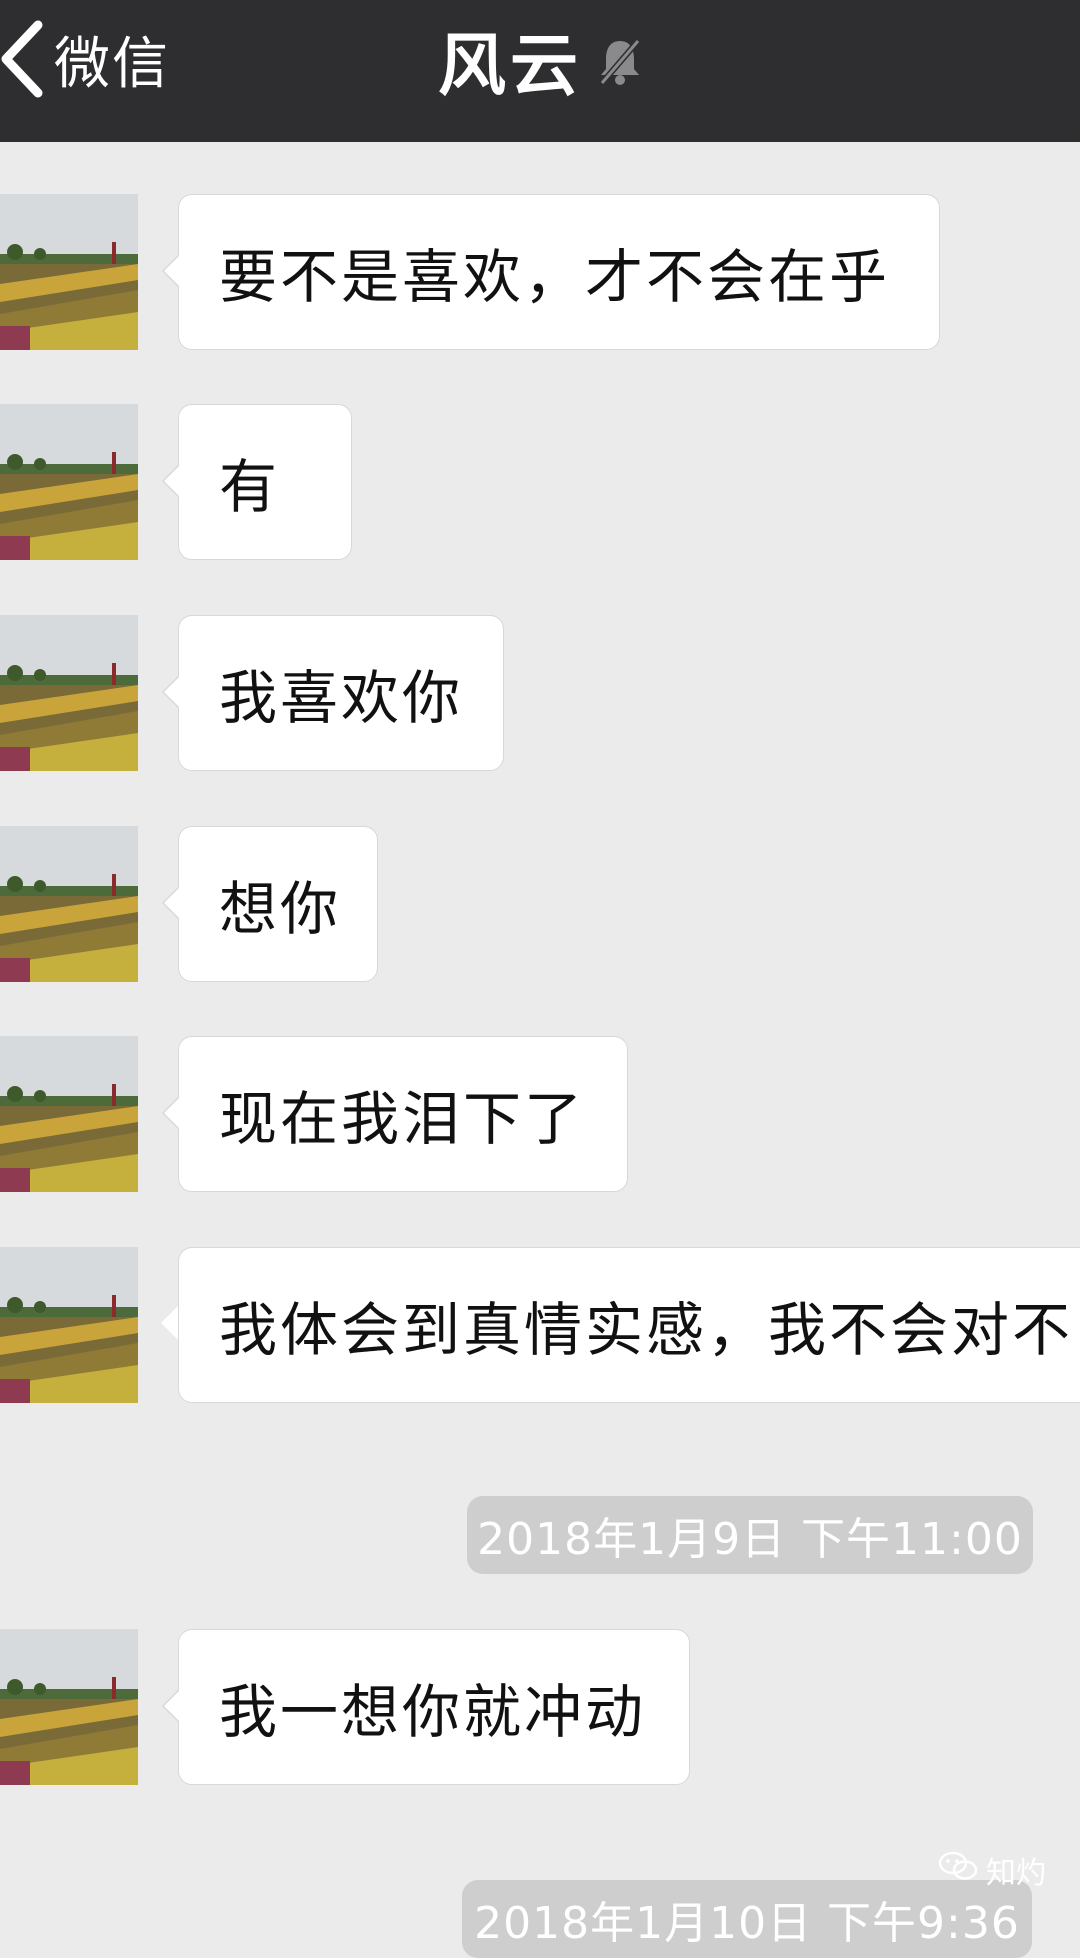  Describe the element at coordinates (169, 1323) in the screenshot. I see `bubble-tail` at that location.